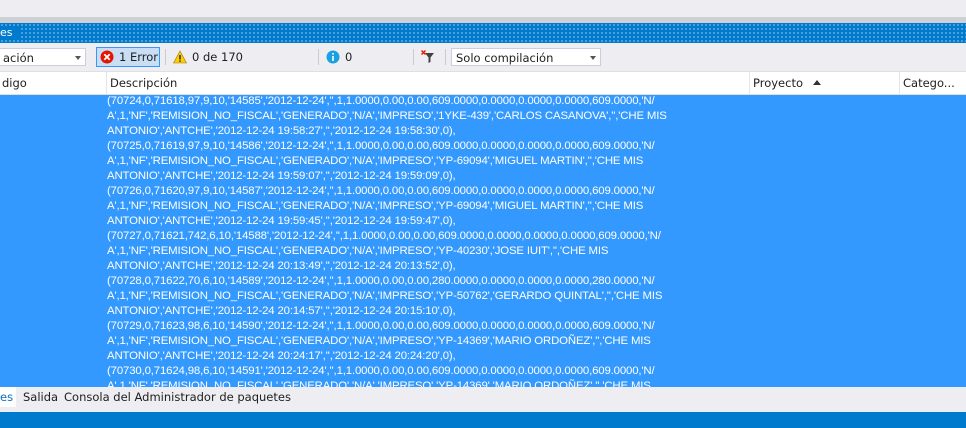 The width and height of the screenshot is (966, 428). I want to click on error-list-title: es, so click(9, 33).